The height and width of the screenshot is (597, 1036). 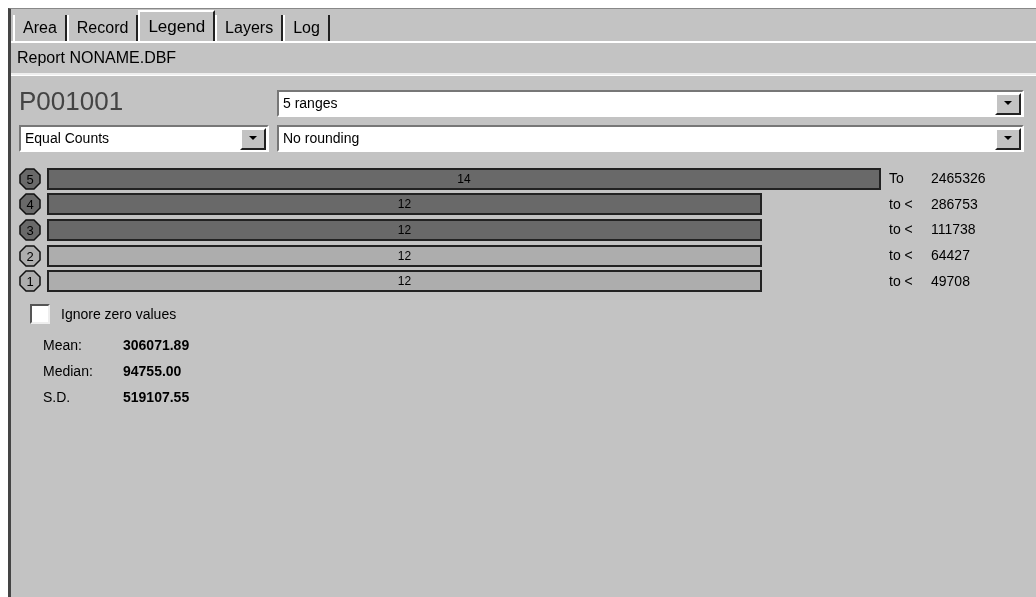 What do you see at coordinates (156, 345) in the screenshot?
I see `stat-value: 306071.89` at bounding box center [156, 345].